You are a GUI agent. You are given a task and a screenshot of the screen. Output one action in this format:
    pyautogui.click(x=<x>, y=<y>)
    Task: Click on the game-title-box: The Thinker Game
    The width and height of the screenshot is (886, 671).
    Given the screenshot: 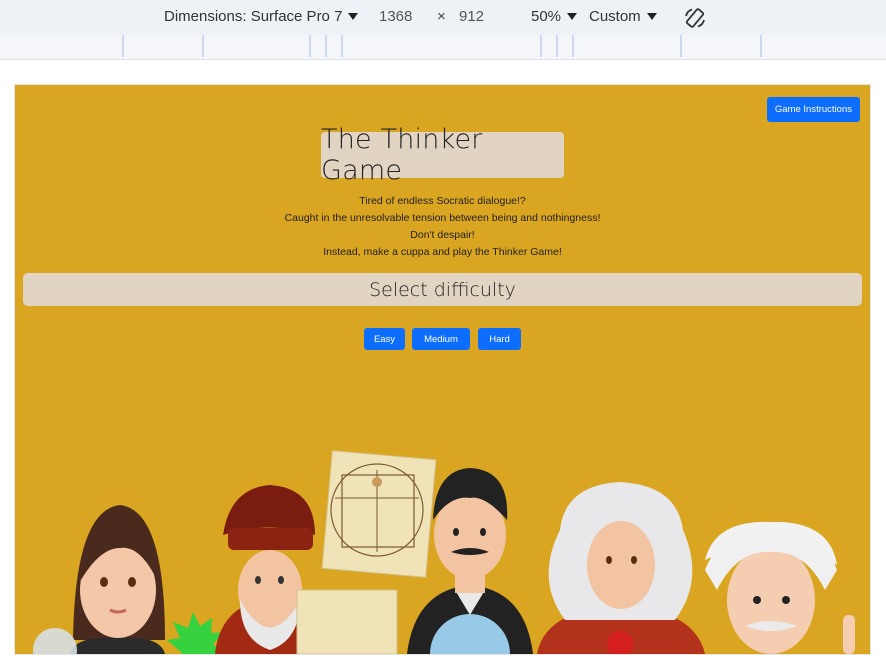 What is the action you would take?
    pyautogui.click(x=442, y=155)
    